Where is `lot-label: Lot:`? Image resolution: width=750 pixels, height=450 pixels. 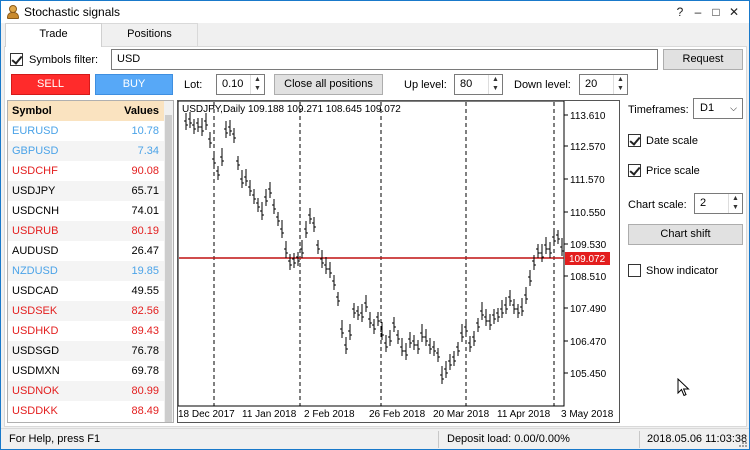 lot-label: Lot: is located at coordinates (193, 85).